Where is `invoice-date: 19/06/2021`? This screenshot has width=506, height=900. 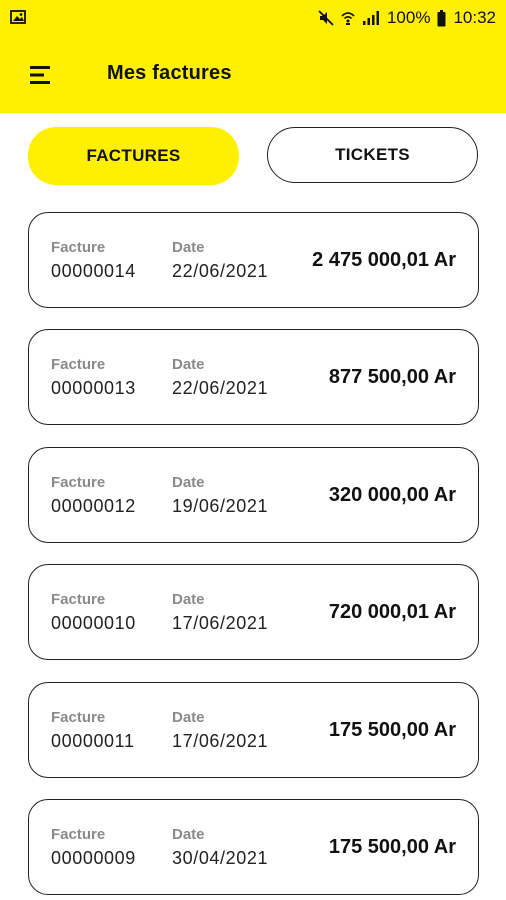
invoice-date: 19/06/2021 is located at coordinates (220, 506).